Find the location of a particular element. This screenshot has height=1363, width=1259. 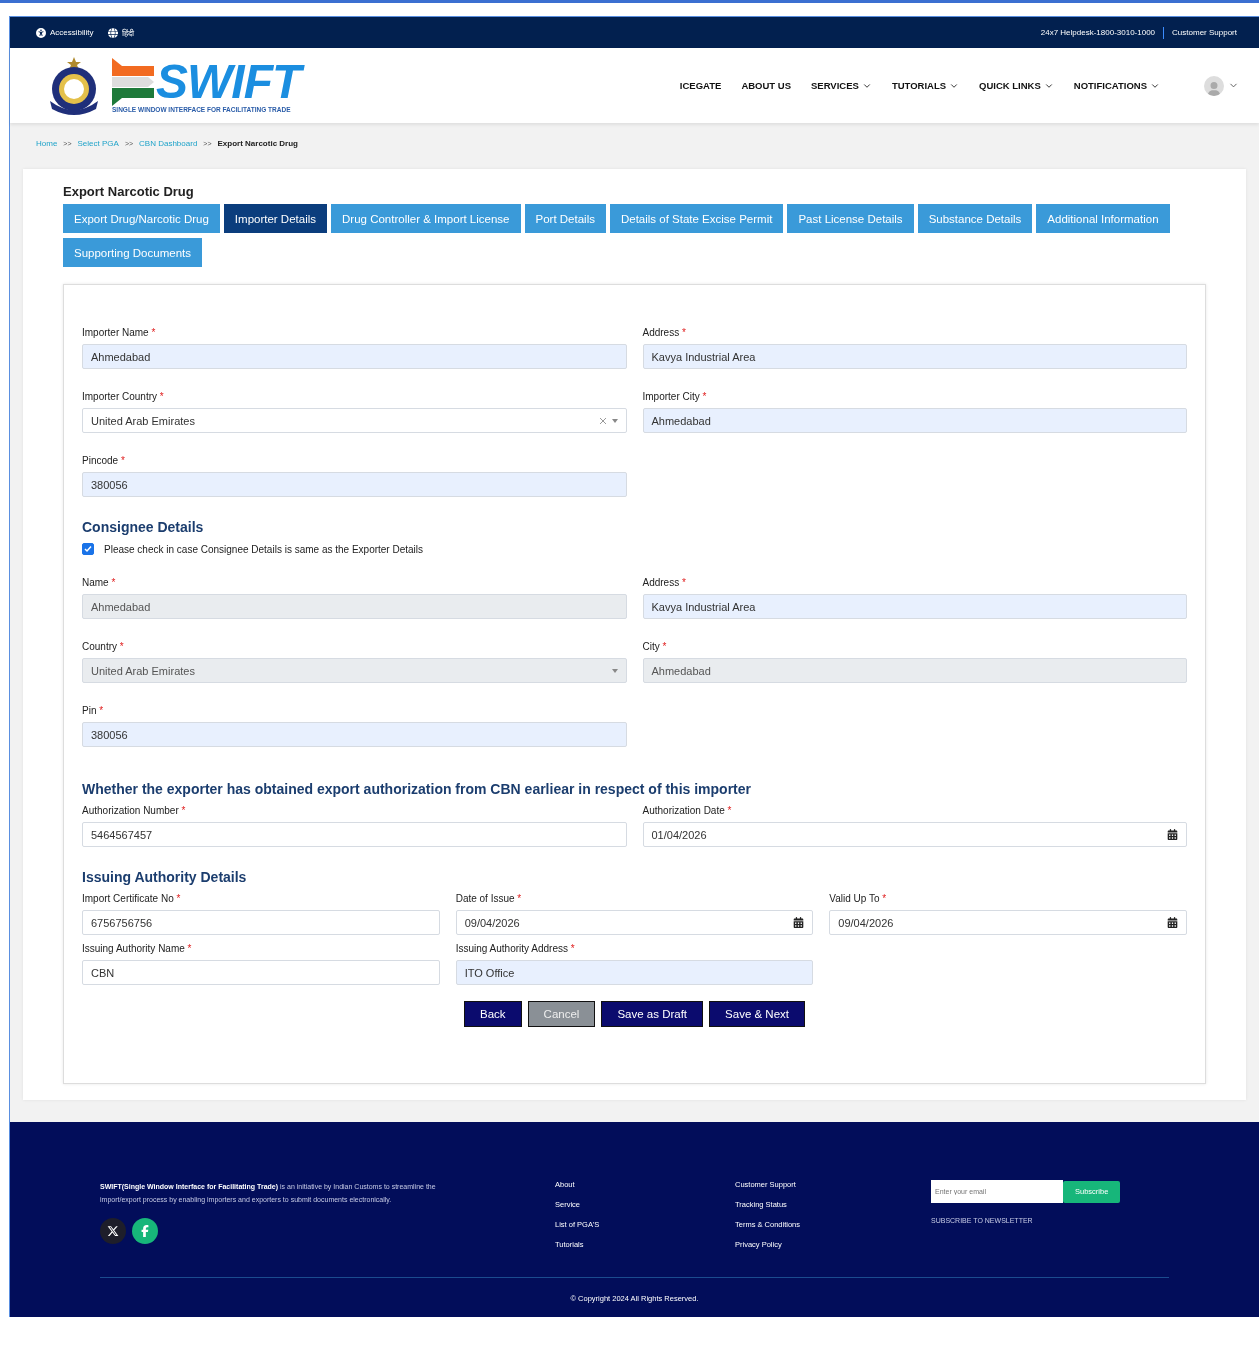

input-field: 5464567457 is located at coordinates (354, 834).